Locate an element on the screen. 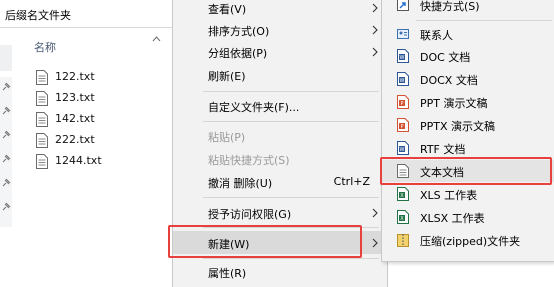 This screenshot has width=554, height=287. menu-item-refresh: 刷新(E) is located at coordinates (280, 75).